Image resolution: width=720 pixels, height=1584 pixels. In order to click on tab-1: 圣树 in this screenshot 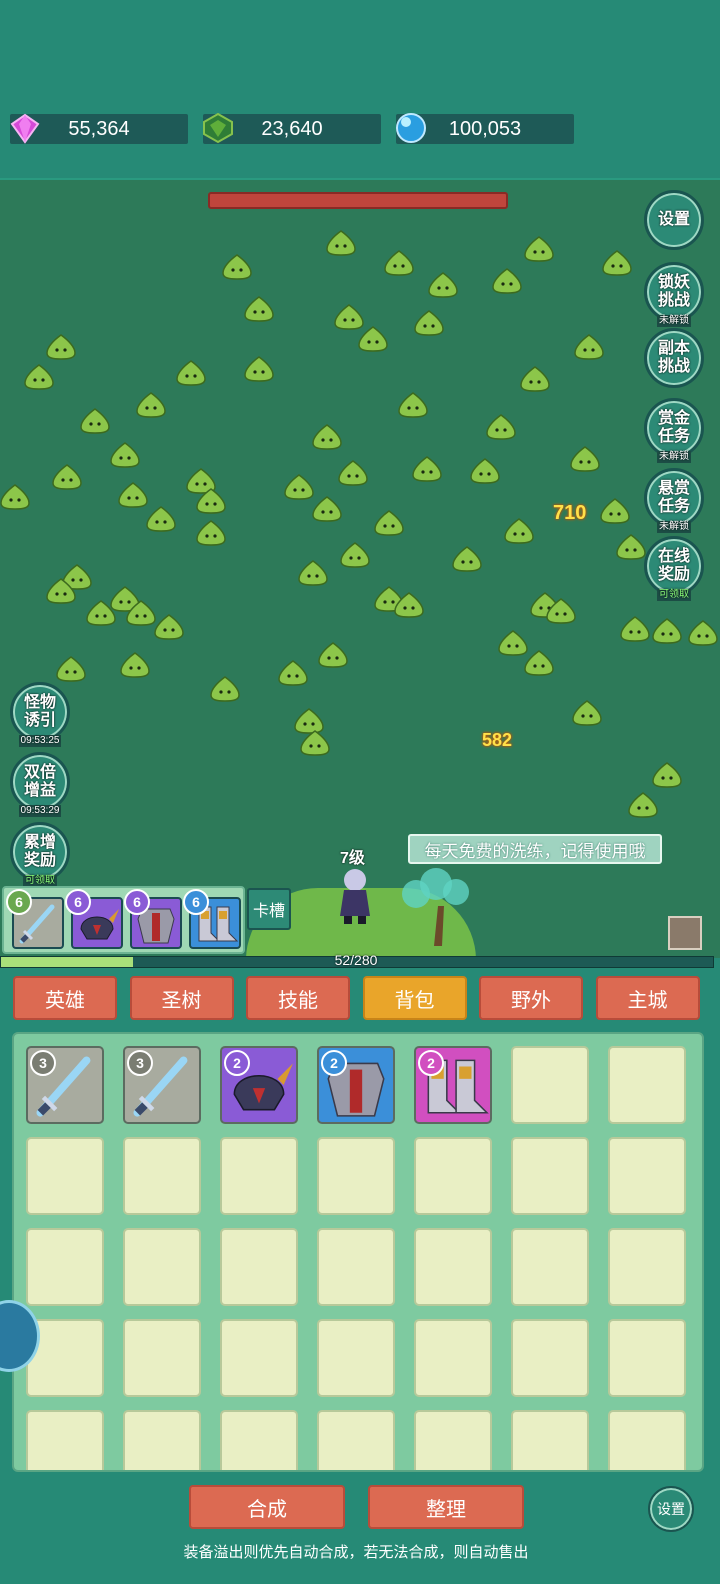, I will do `click(181, 998)`.